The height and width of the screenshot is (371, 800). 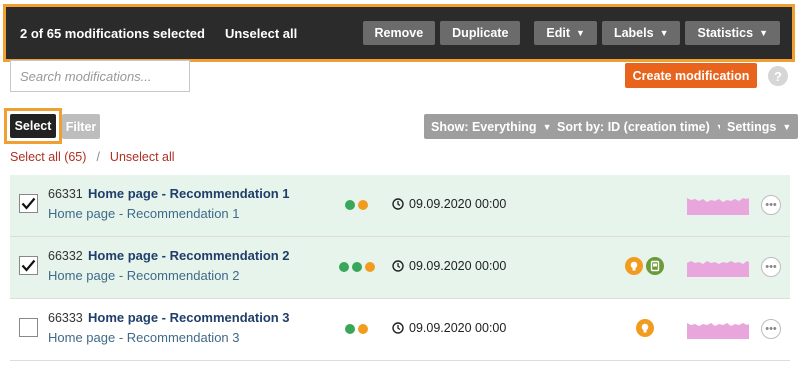 I want to click on search-input, so click(x=100, y=76).